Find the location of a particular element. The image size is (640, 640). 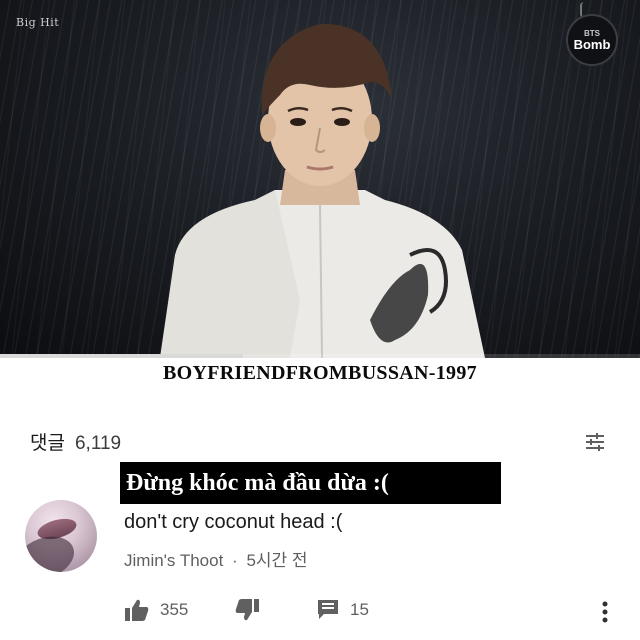

thumbs-down-icon is located at coordinates (247, 610).